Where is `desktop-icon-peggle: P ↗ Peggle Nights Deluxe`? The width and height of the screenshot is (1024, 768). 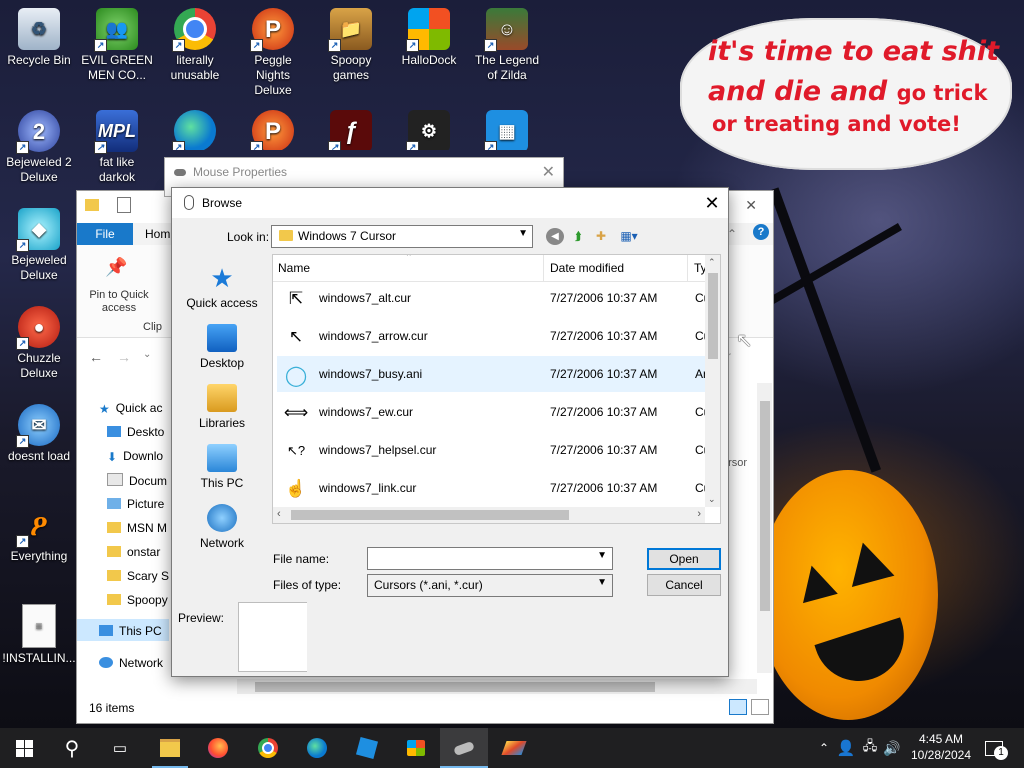 desktop-icon-peggle: P ↗ Peggle Nights Deluxe is located at coordinates (273, 53).